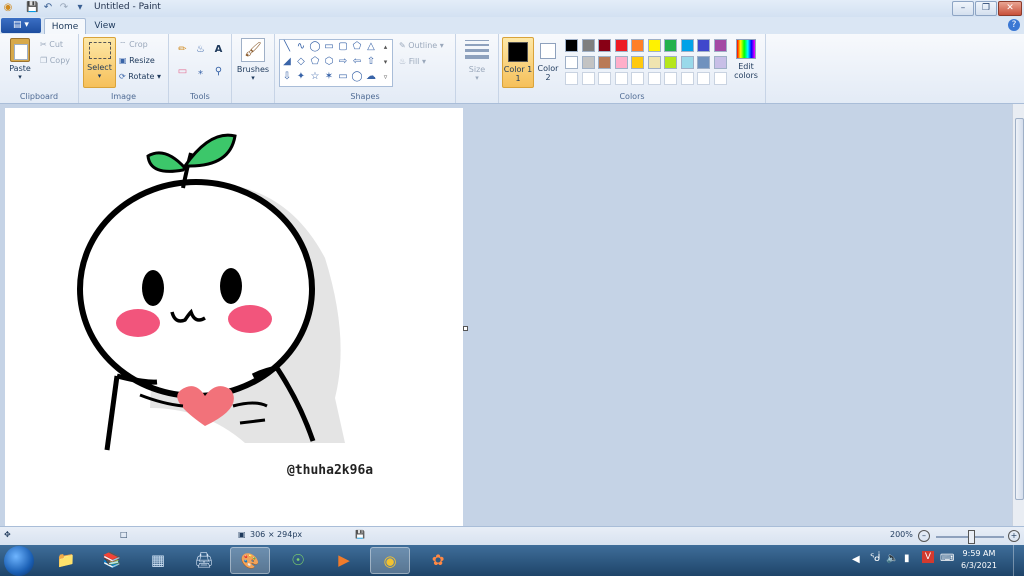 The image size is (1024, 576). Describe the element at coordinates (875, 558) in the screenshot. I see `bluetooth-icon: ᖂ` at that location.